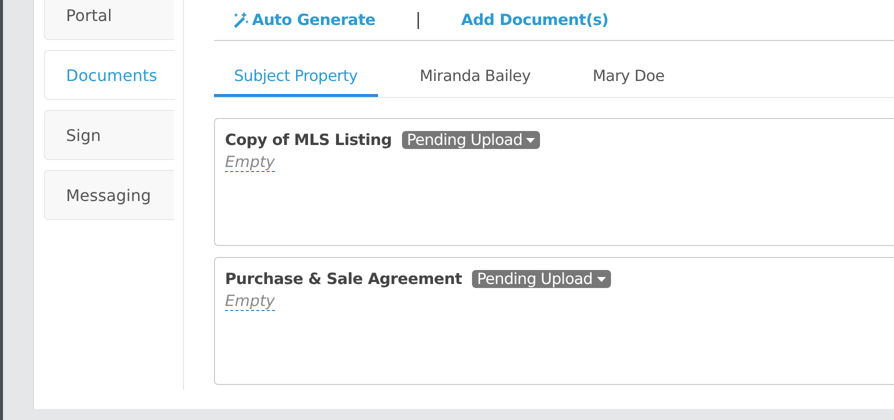 Image resolution: width=894 pixels, height=420 pixels. What do you see at coordinates (109, 135) in the screenshot?
I see `sidebar-item: Sign` at bounding box center [109, 135].